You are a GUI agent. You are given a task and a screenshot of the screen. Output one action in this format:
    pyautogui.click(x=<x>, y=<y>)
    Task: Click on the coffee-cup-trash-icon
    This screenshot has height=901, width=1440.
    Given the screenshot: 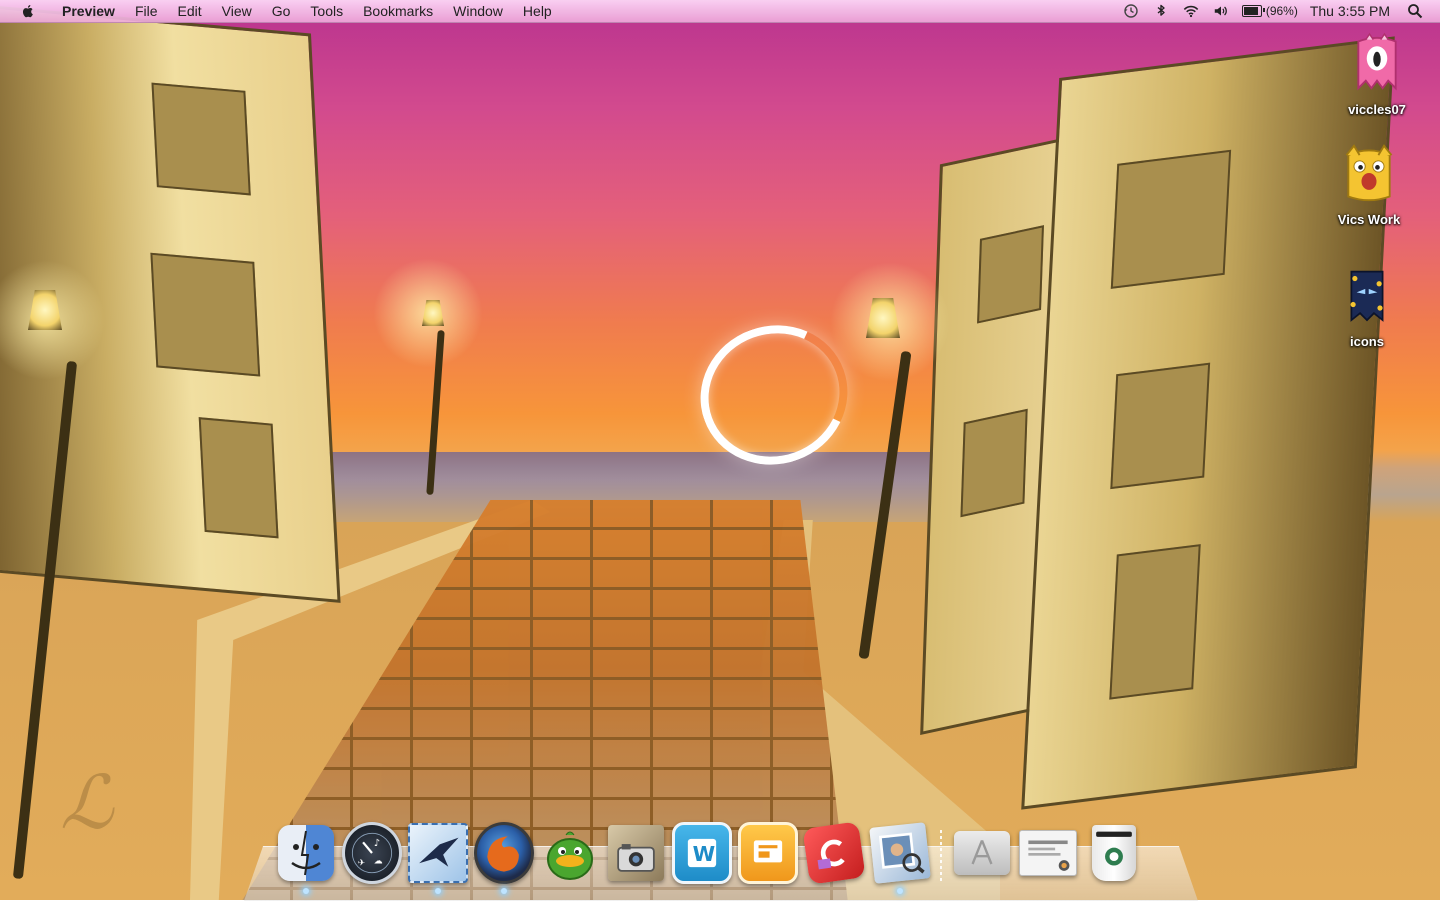 What is the action you would take?
    pyautogui.click(x=1114, y=853)
    